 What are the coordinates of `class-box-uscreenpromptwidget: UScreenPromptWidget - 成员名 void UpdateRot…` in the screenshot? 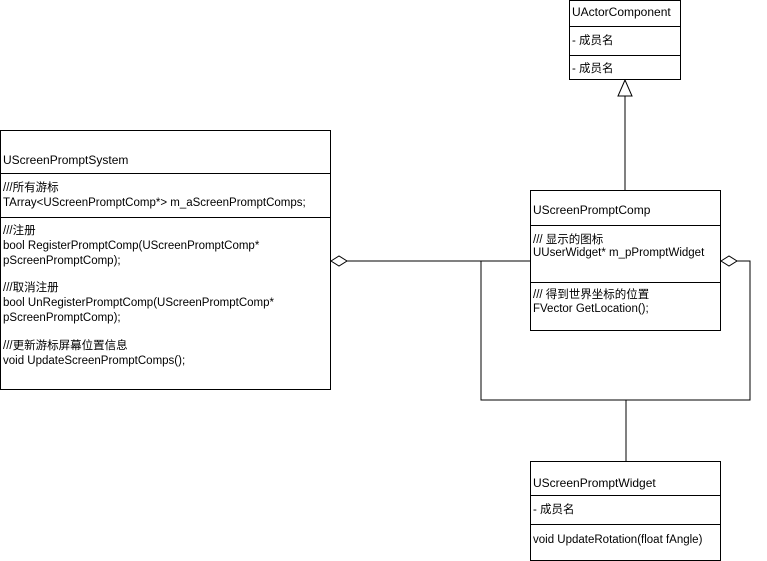 It's located at (625, 511).